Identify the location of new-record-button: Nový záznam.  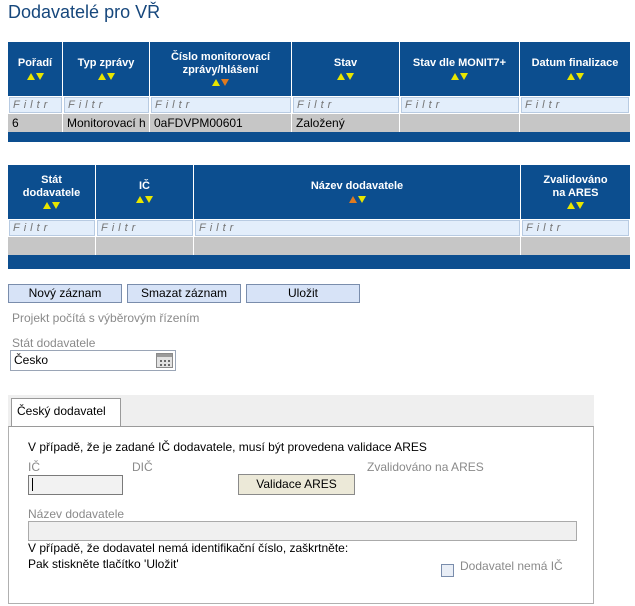
(65, 293).